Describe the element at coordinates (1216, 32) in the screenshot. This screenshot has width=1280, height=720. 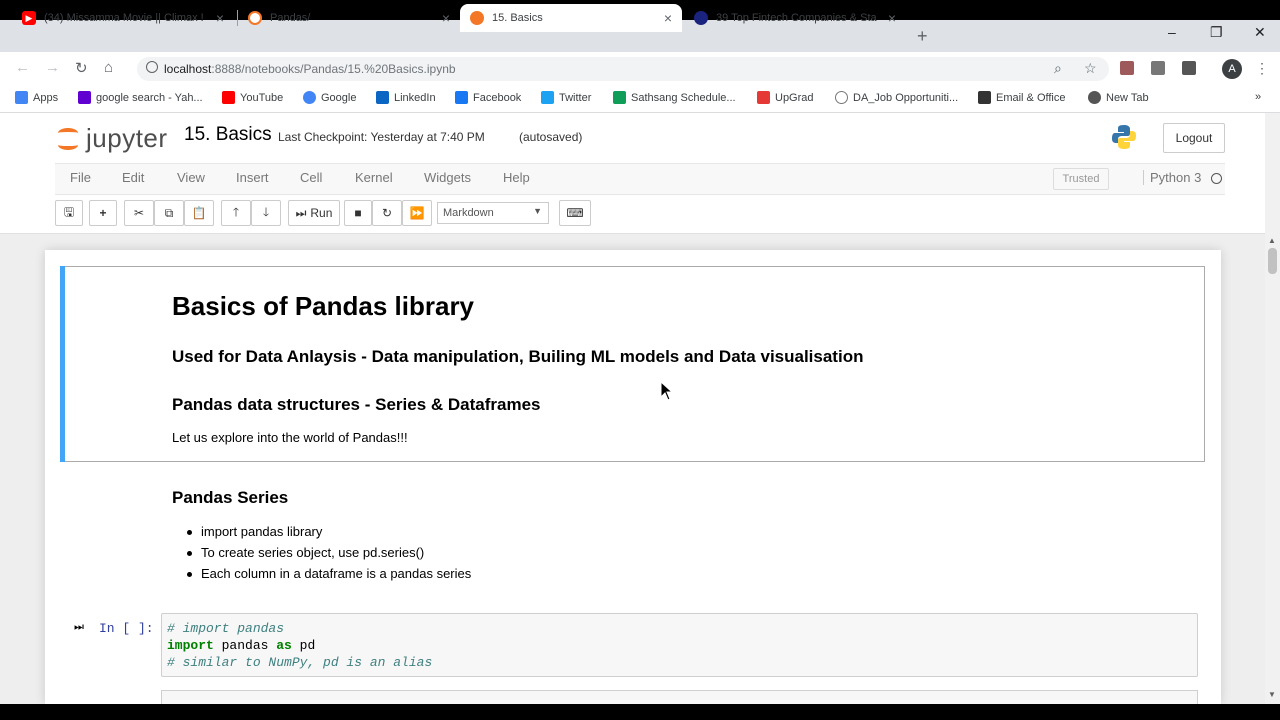
I see `restore-icon: ❐` at that location.